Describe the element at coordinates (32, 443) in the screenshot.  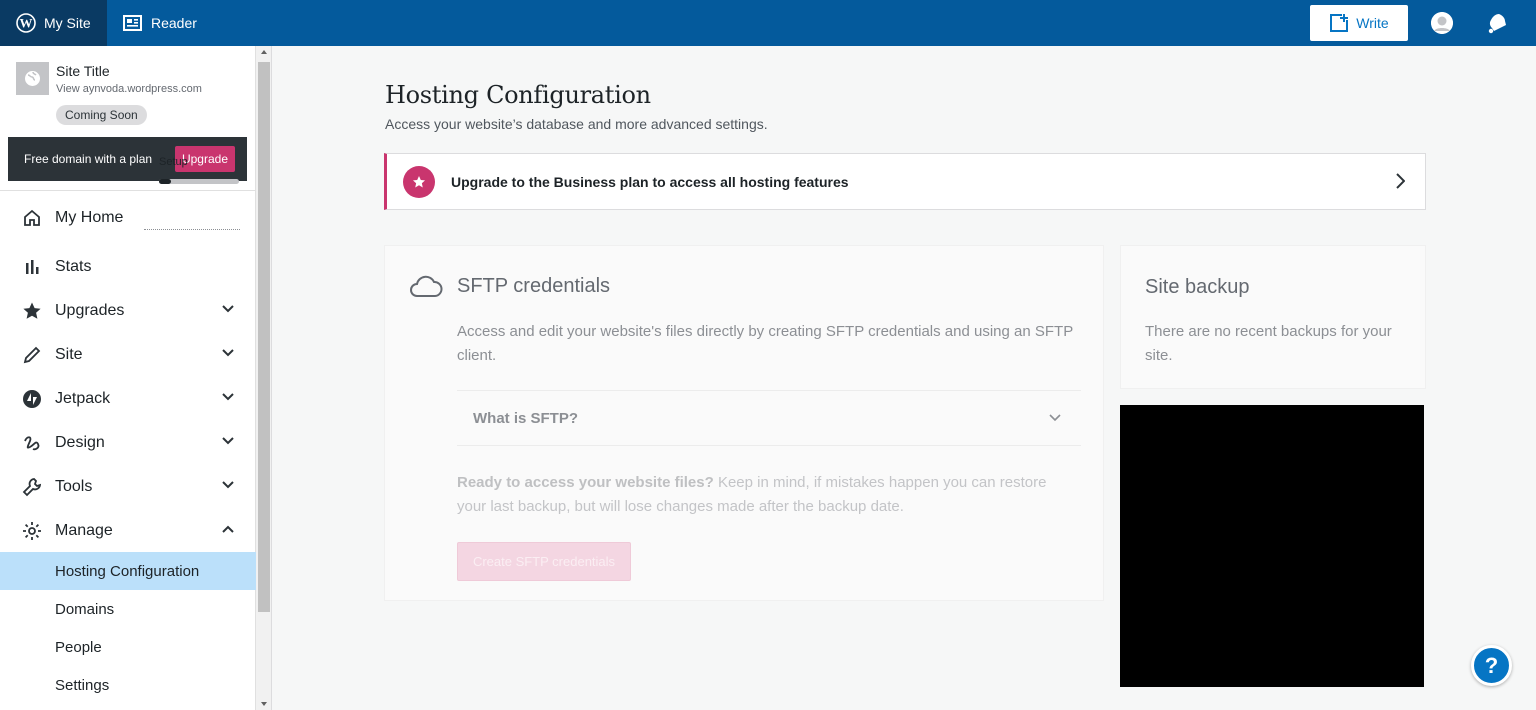
I see `design-icon` at that location.